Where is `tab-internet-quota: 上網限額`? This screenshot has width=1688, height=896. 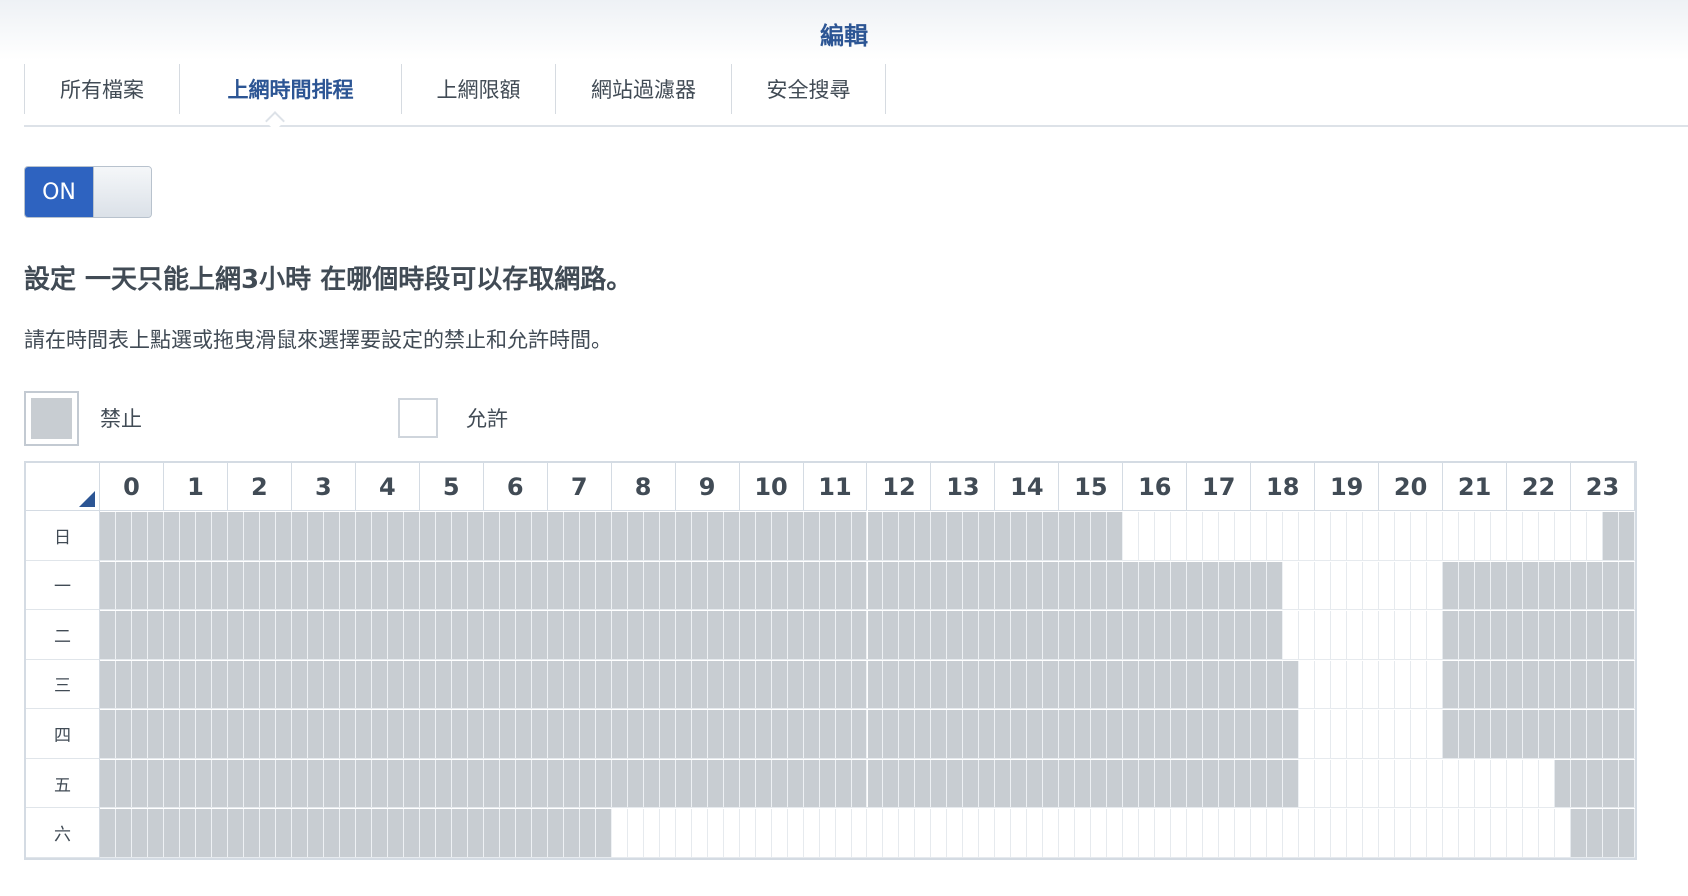 tab-internet-quota: 上網限額 is located at coordinates (478, 89).